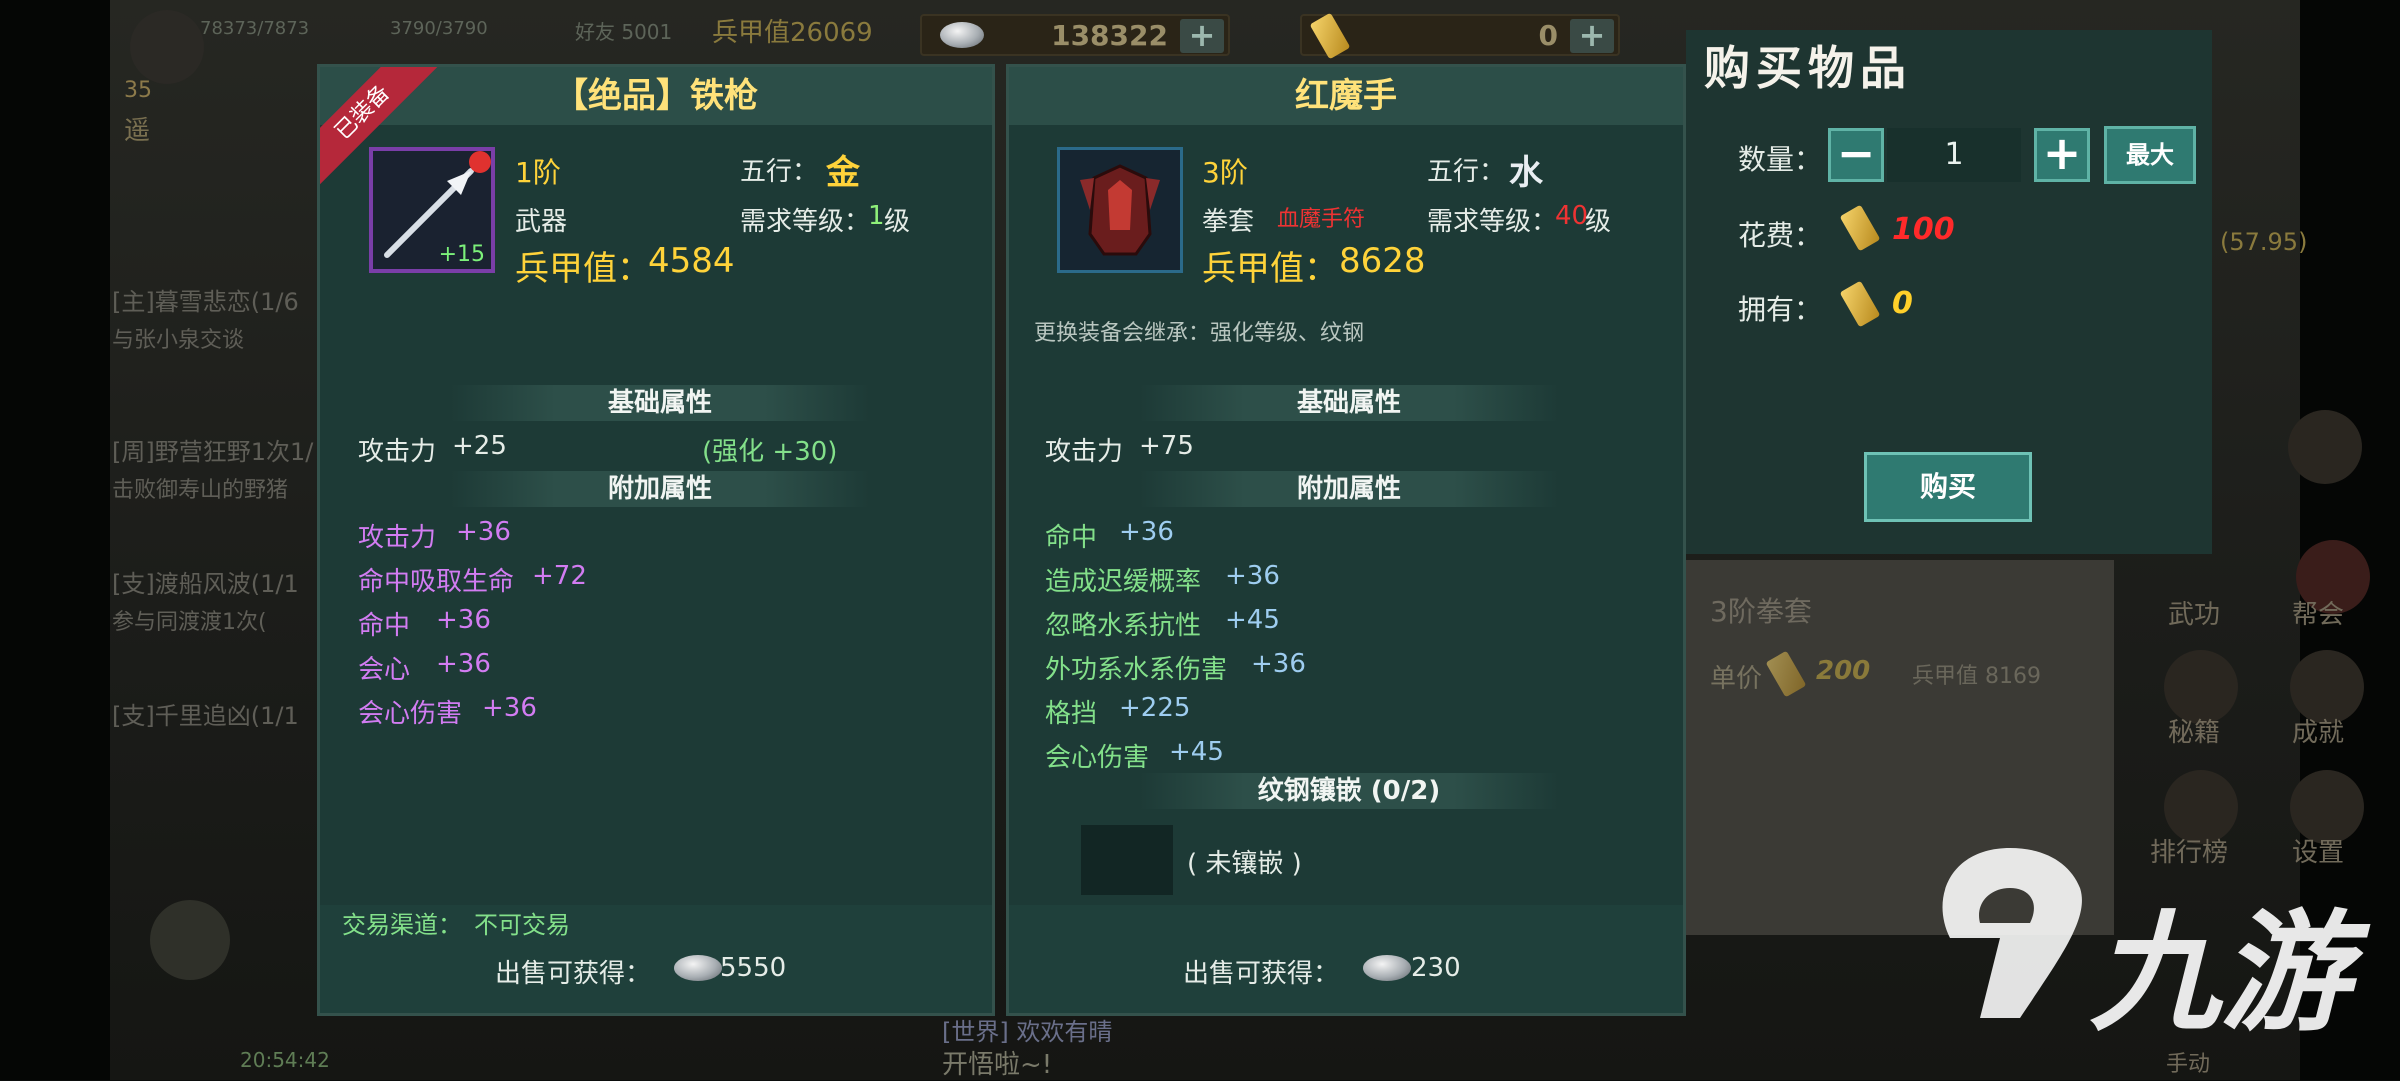 This screenshot has width=2400, height=1081. I want to click on task-1: [主]暮雪悲恋(1/6, so click(205, 299).